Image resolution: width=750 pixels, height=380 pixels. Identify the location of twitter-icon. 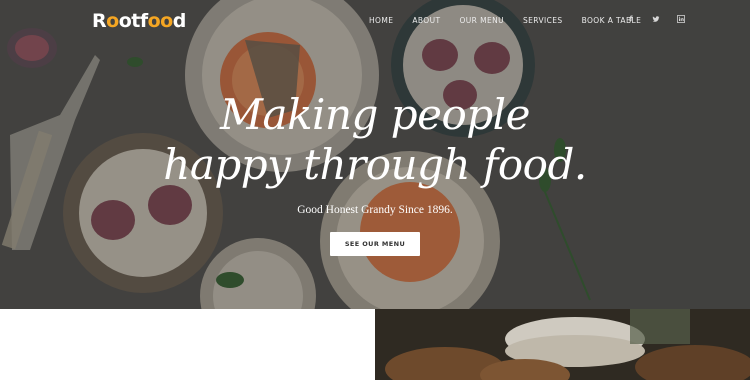
(656, 19).